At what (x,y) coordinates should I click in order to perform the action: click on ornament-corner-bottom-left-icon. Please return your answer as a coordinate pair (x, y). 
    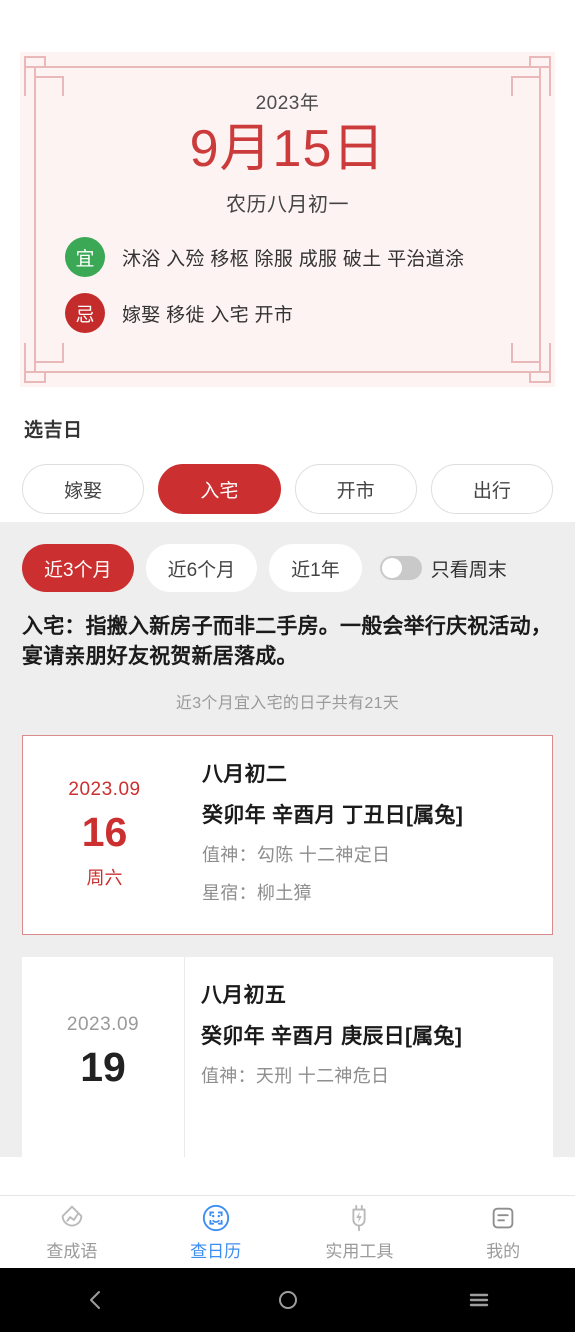
    Looking at the image, I should click on (45, 362).